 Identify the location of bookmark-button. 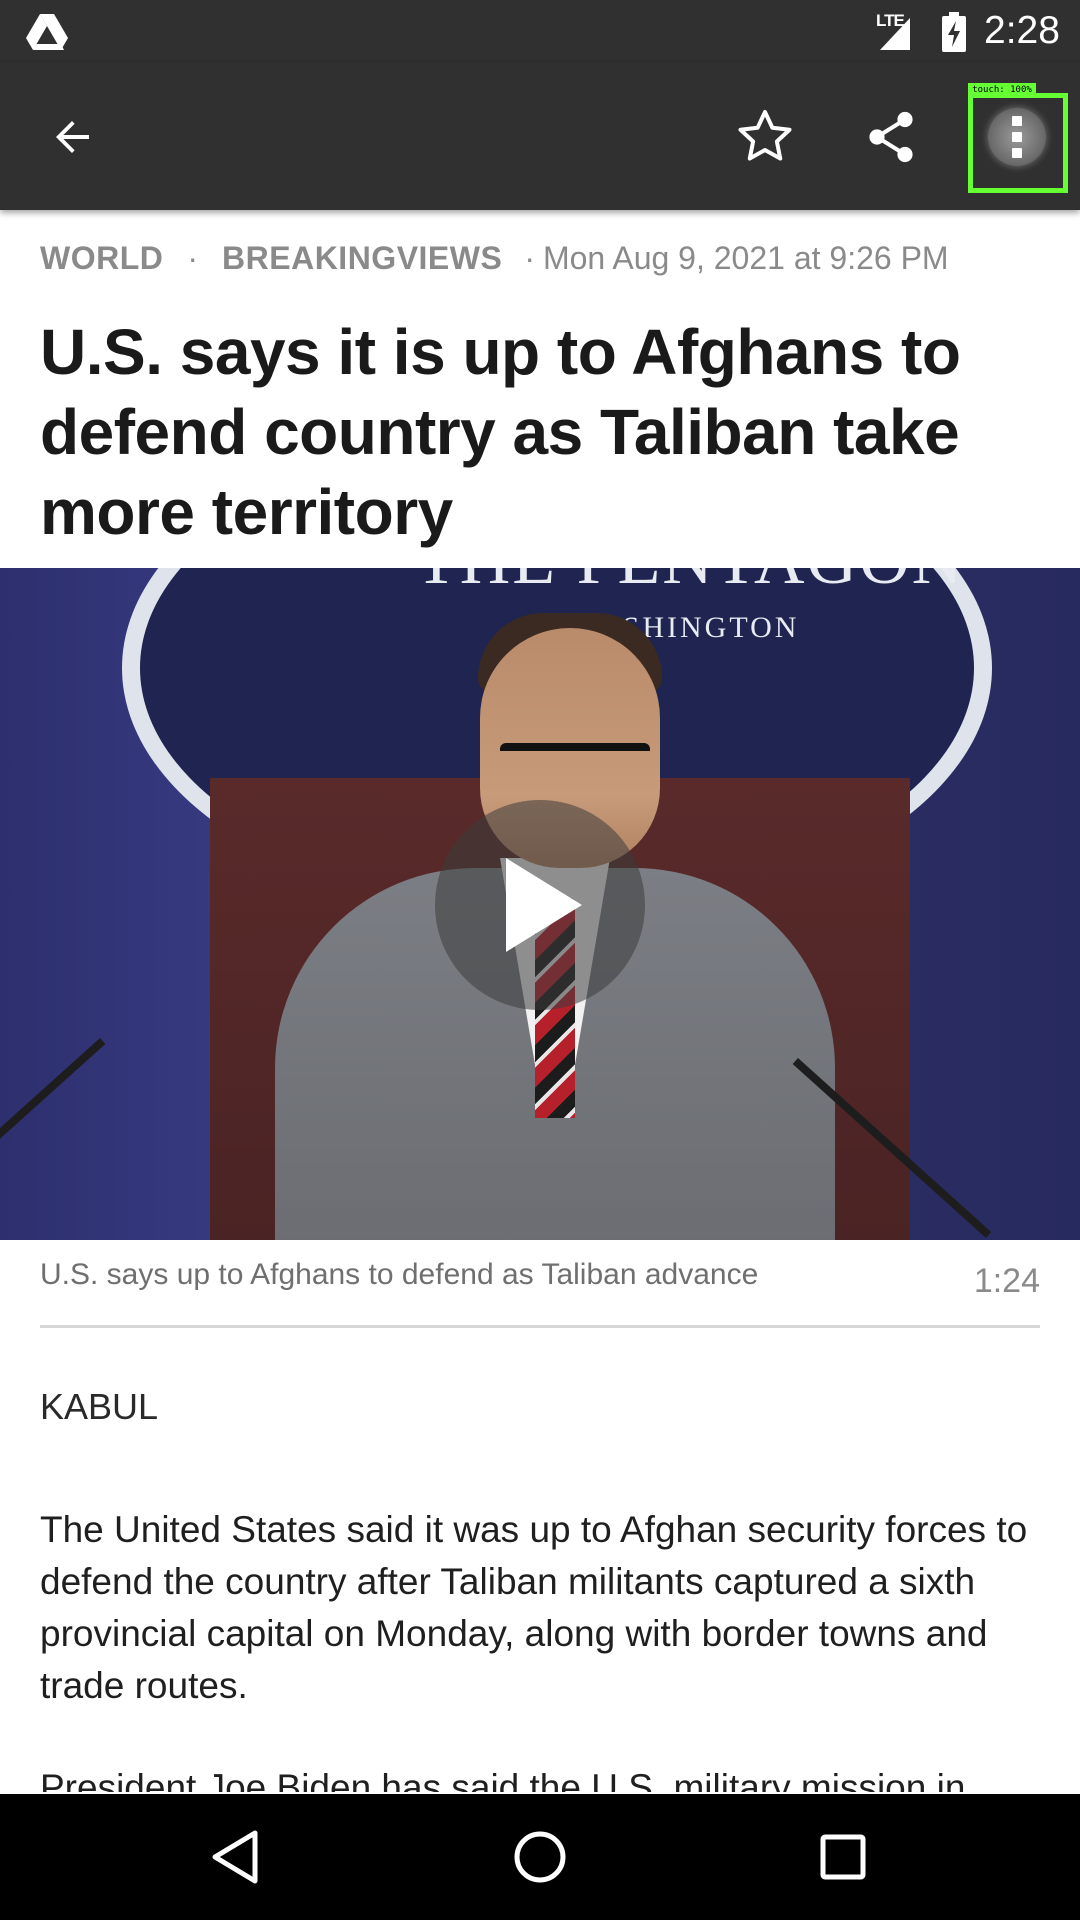
(765, 136).